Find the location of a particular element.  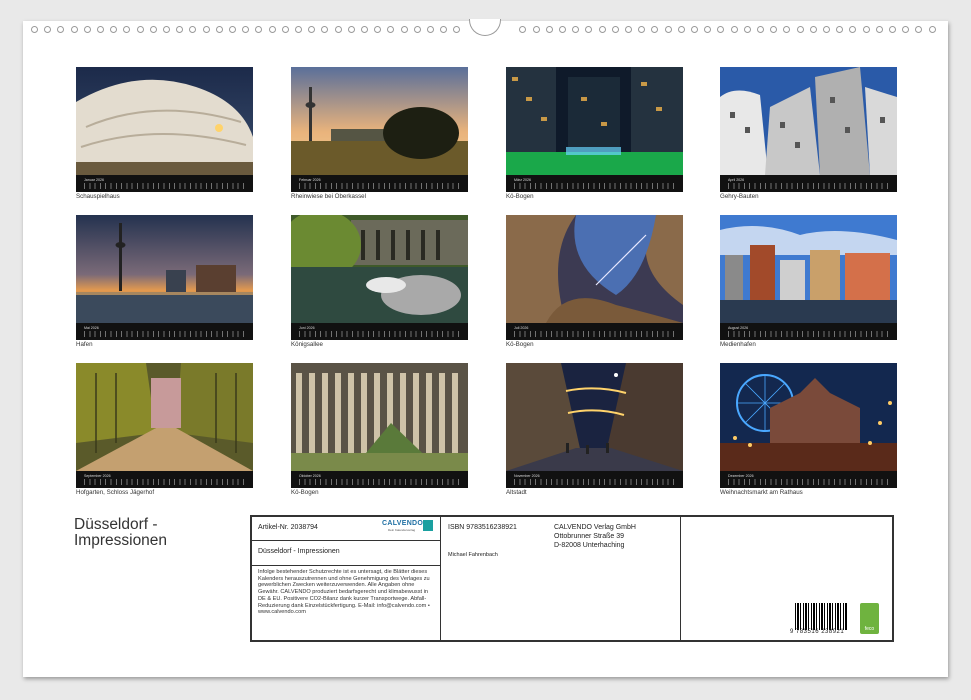

month-thumbnail: Februar 2026 Rheinwiese bei Oberkassel is located at coordinates (379, 133).